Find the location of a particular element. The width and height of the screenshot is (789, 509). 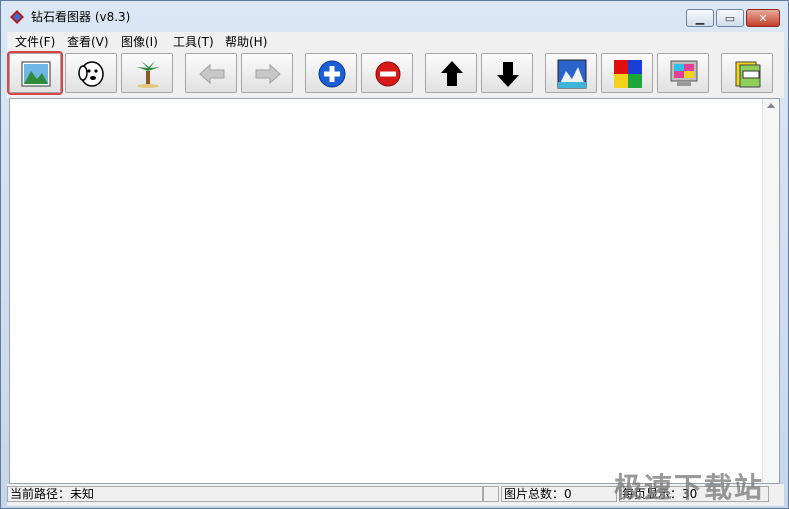

menu-tools: 工具(T) is located at coordinates (193, 41).